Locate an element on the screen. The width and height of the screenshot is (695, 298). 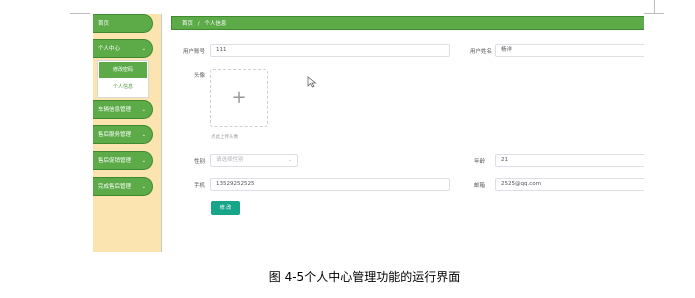
account-label: 用户账号 is located at coordinates (193, 52).